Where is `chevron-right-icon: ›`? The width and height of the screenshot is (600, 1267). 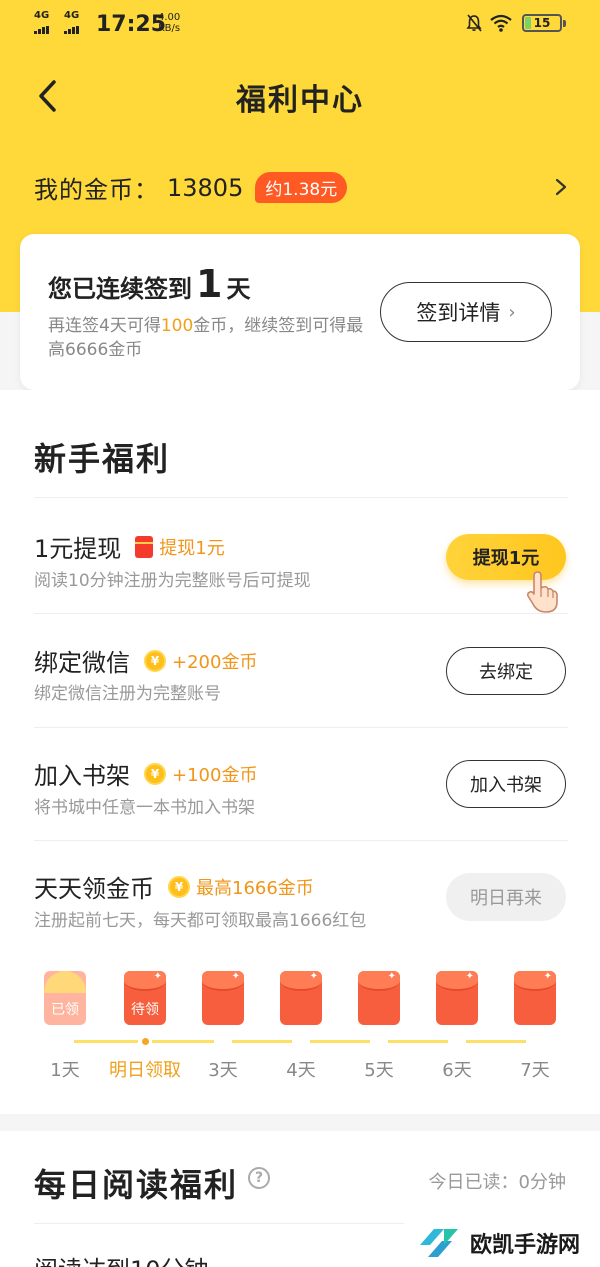
chevron-right-icon: › is located at coordinates (512, 312).